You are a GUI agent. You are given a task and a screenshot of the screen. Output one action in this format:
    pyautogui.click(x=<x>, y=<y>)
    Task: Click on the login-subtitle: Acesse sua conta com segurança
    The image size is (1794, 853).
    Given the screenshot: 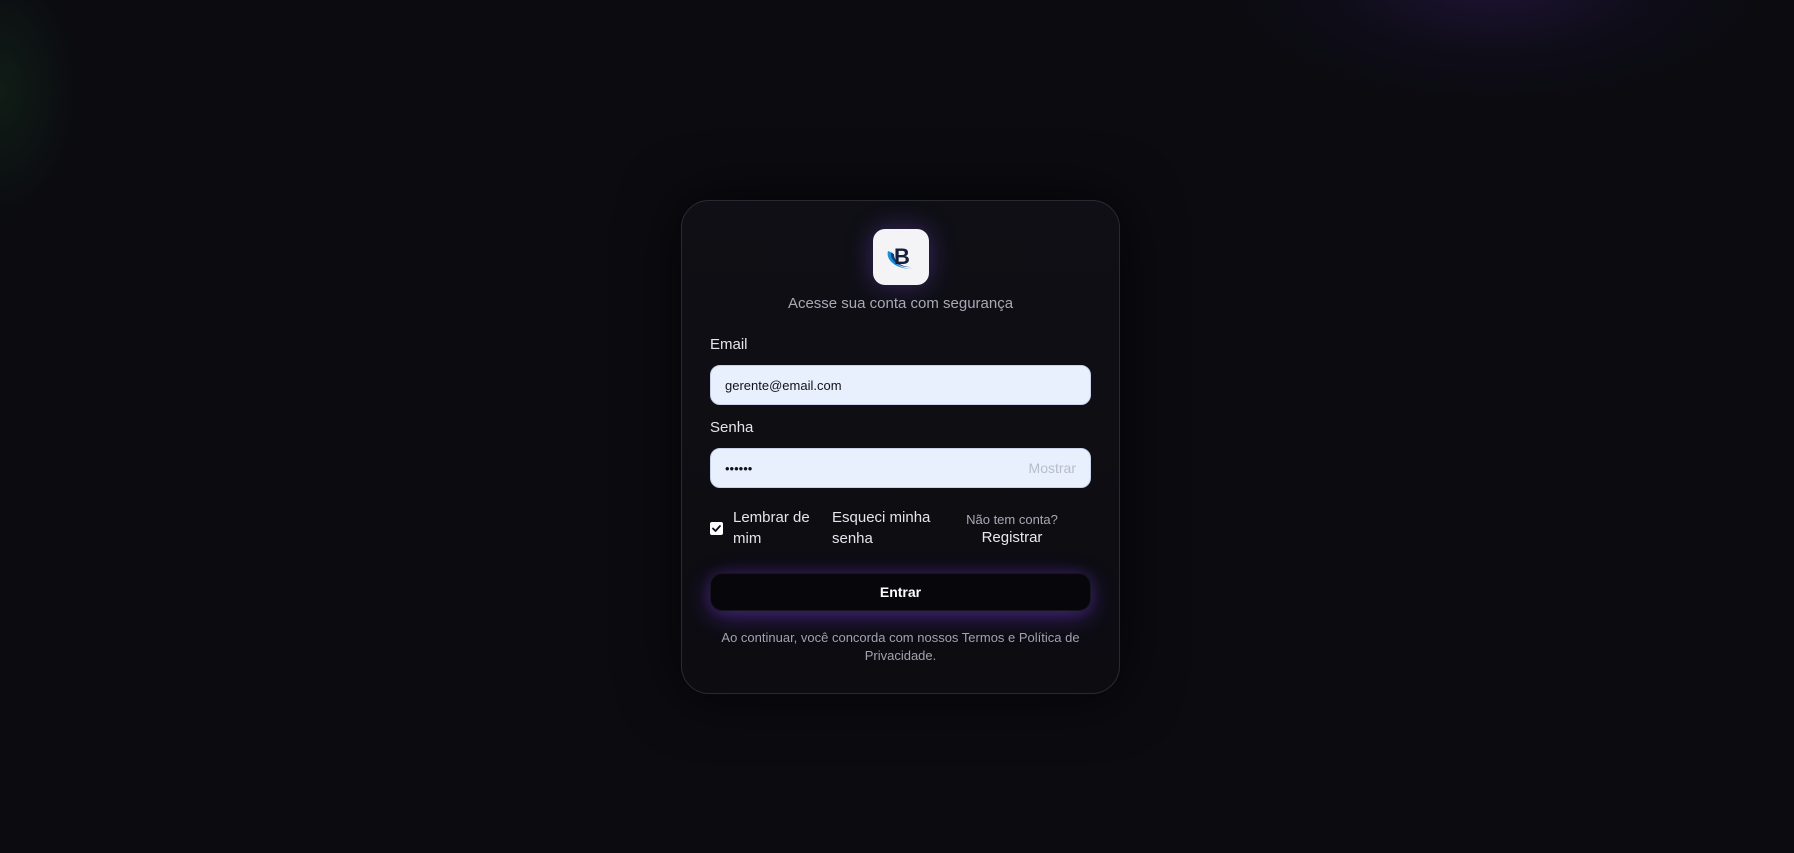 What is the action you would take?
    pyautogui.click(x=900, y=303)
    